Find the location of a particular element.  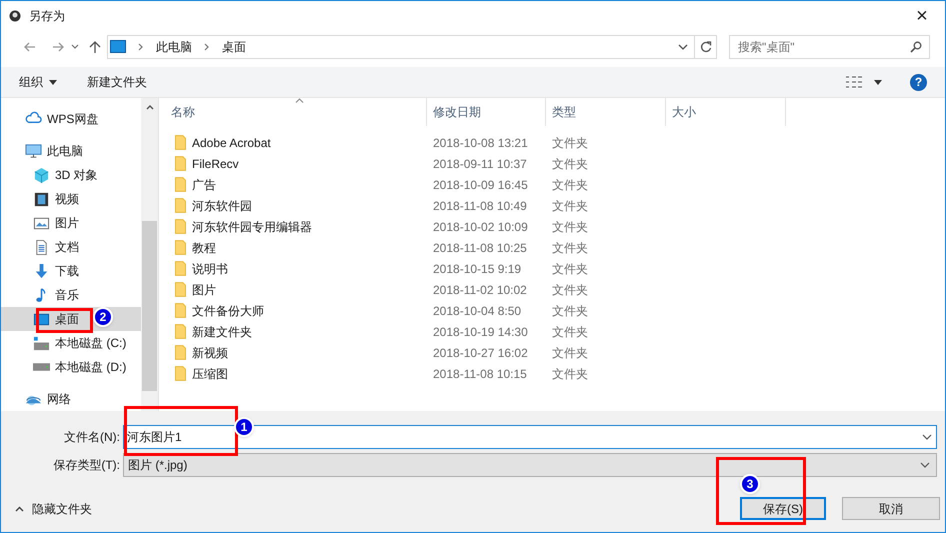

column-header: 大小 is located at coordinates (726, 112).